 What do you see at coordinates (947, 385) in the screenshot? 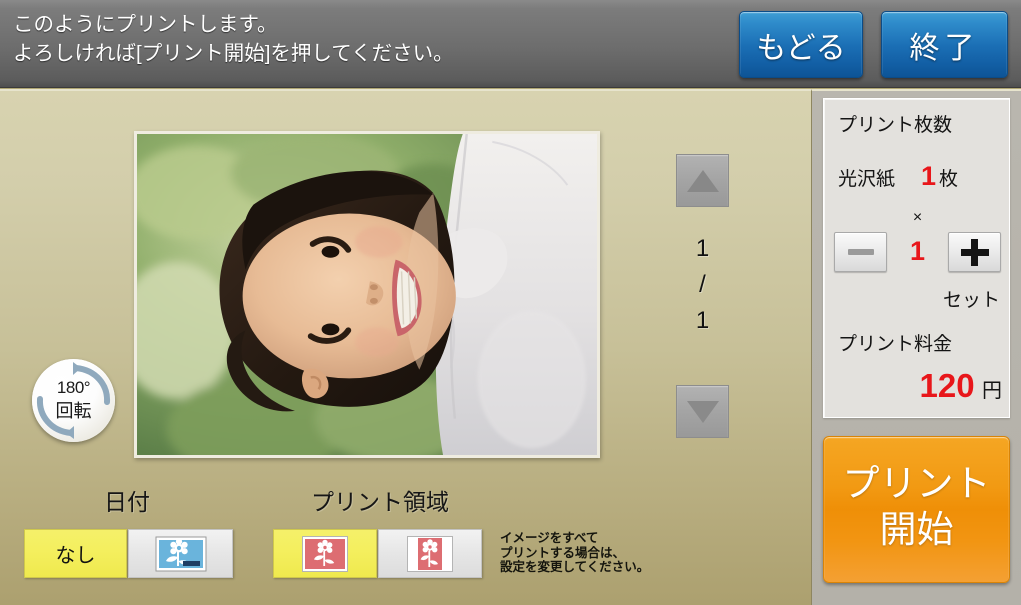
I see `fee-value: 120` at bounding box center [947, 385].